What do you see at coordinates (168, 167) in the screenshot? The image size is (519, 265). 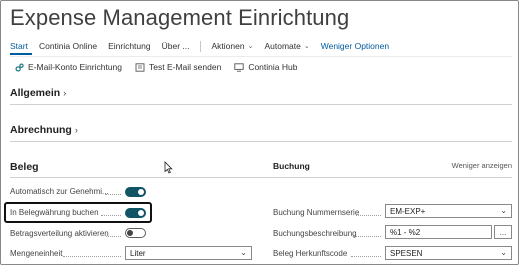 I see `mouse-cursor-icon` at bounding box center [168, 167].